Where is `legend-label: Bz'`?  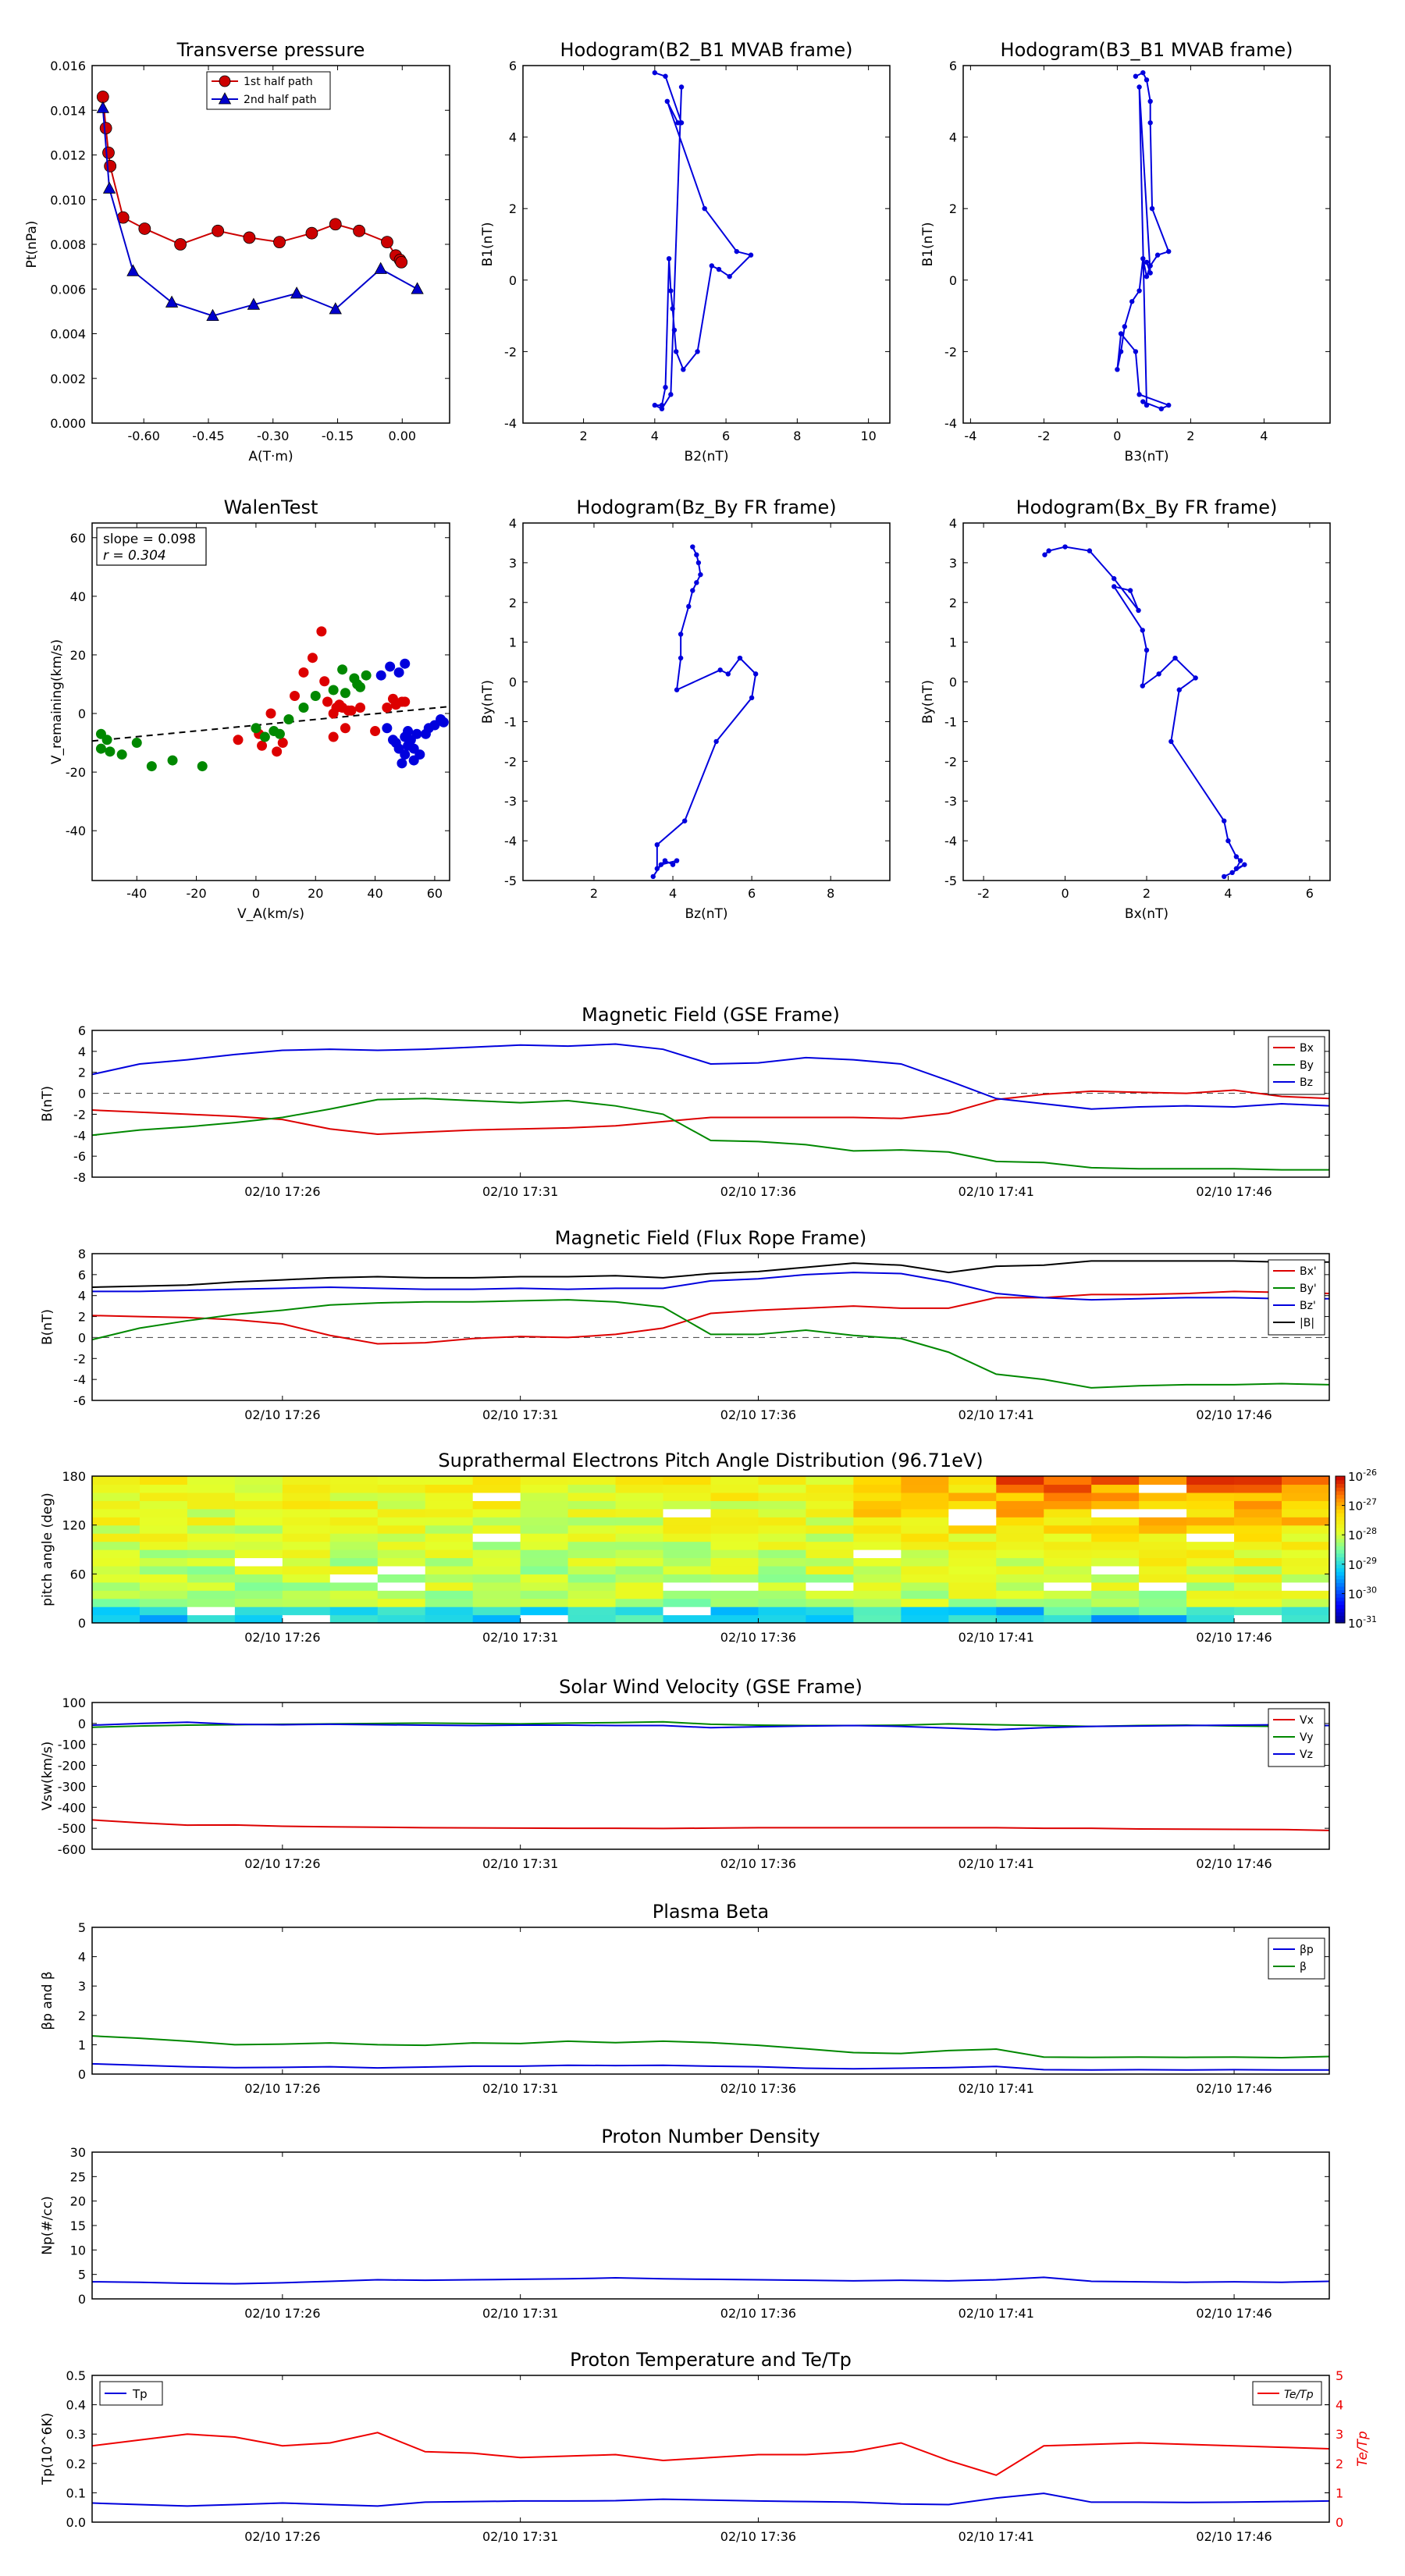 legend-label: Bz' is located at coordinates (1308, 1306).